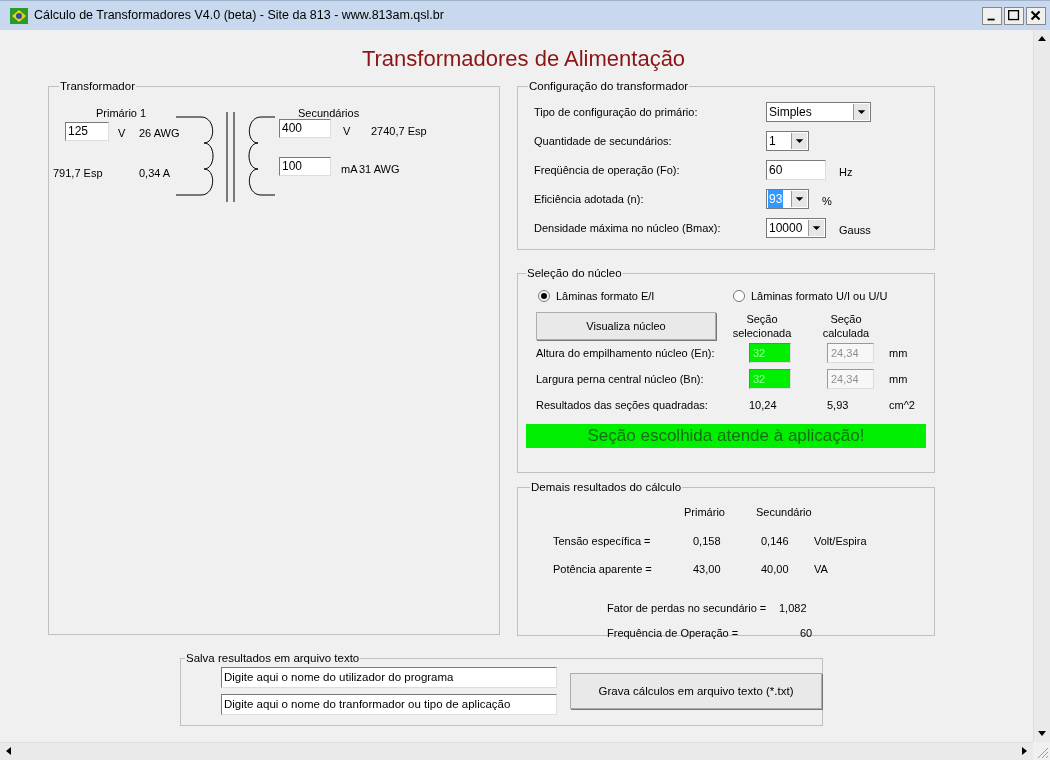  What do you see at coordinates (796, 170) in the screenshot?
I see `text-input: 60` at bounding box center [796, 170].